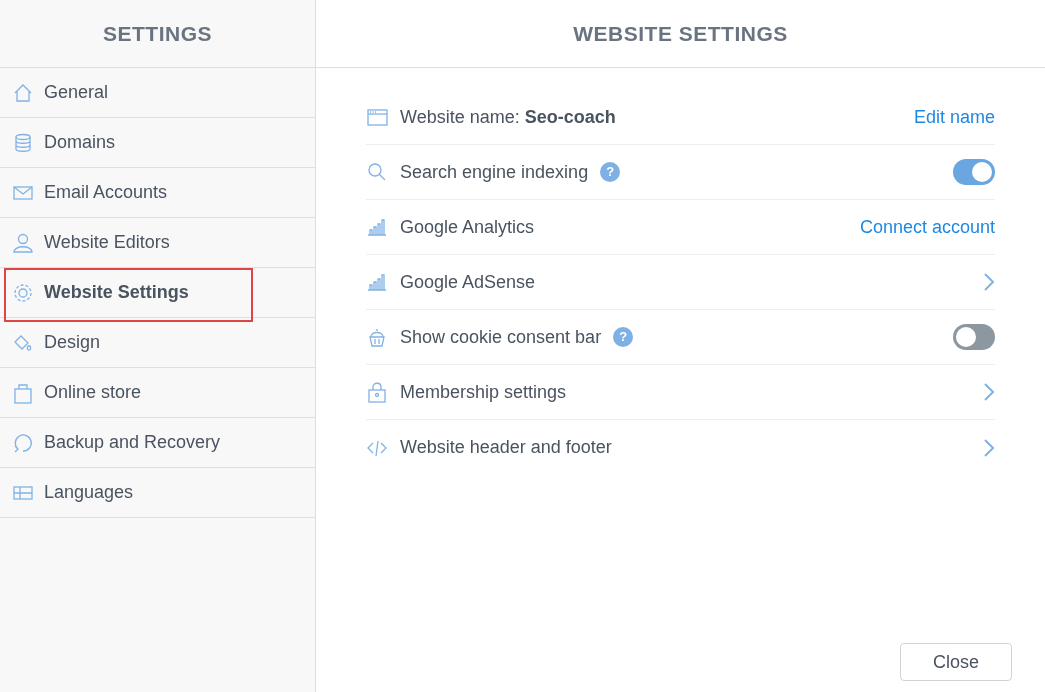 The height and width of the screenshot is (692, 1045). Describe the element at coordinates (157, 143) in the screenshot. I see `sidebar-item: Domains` at that location.